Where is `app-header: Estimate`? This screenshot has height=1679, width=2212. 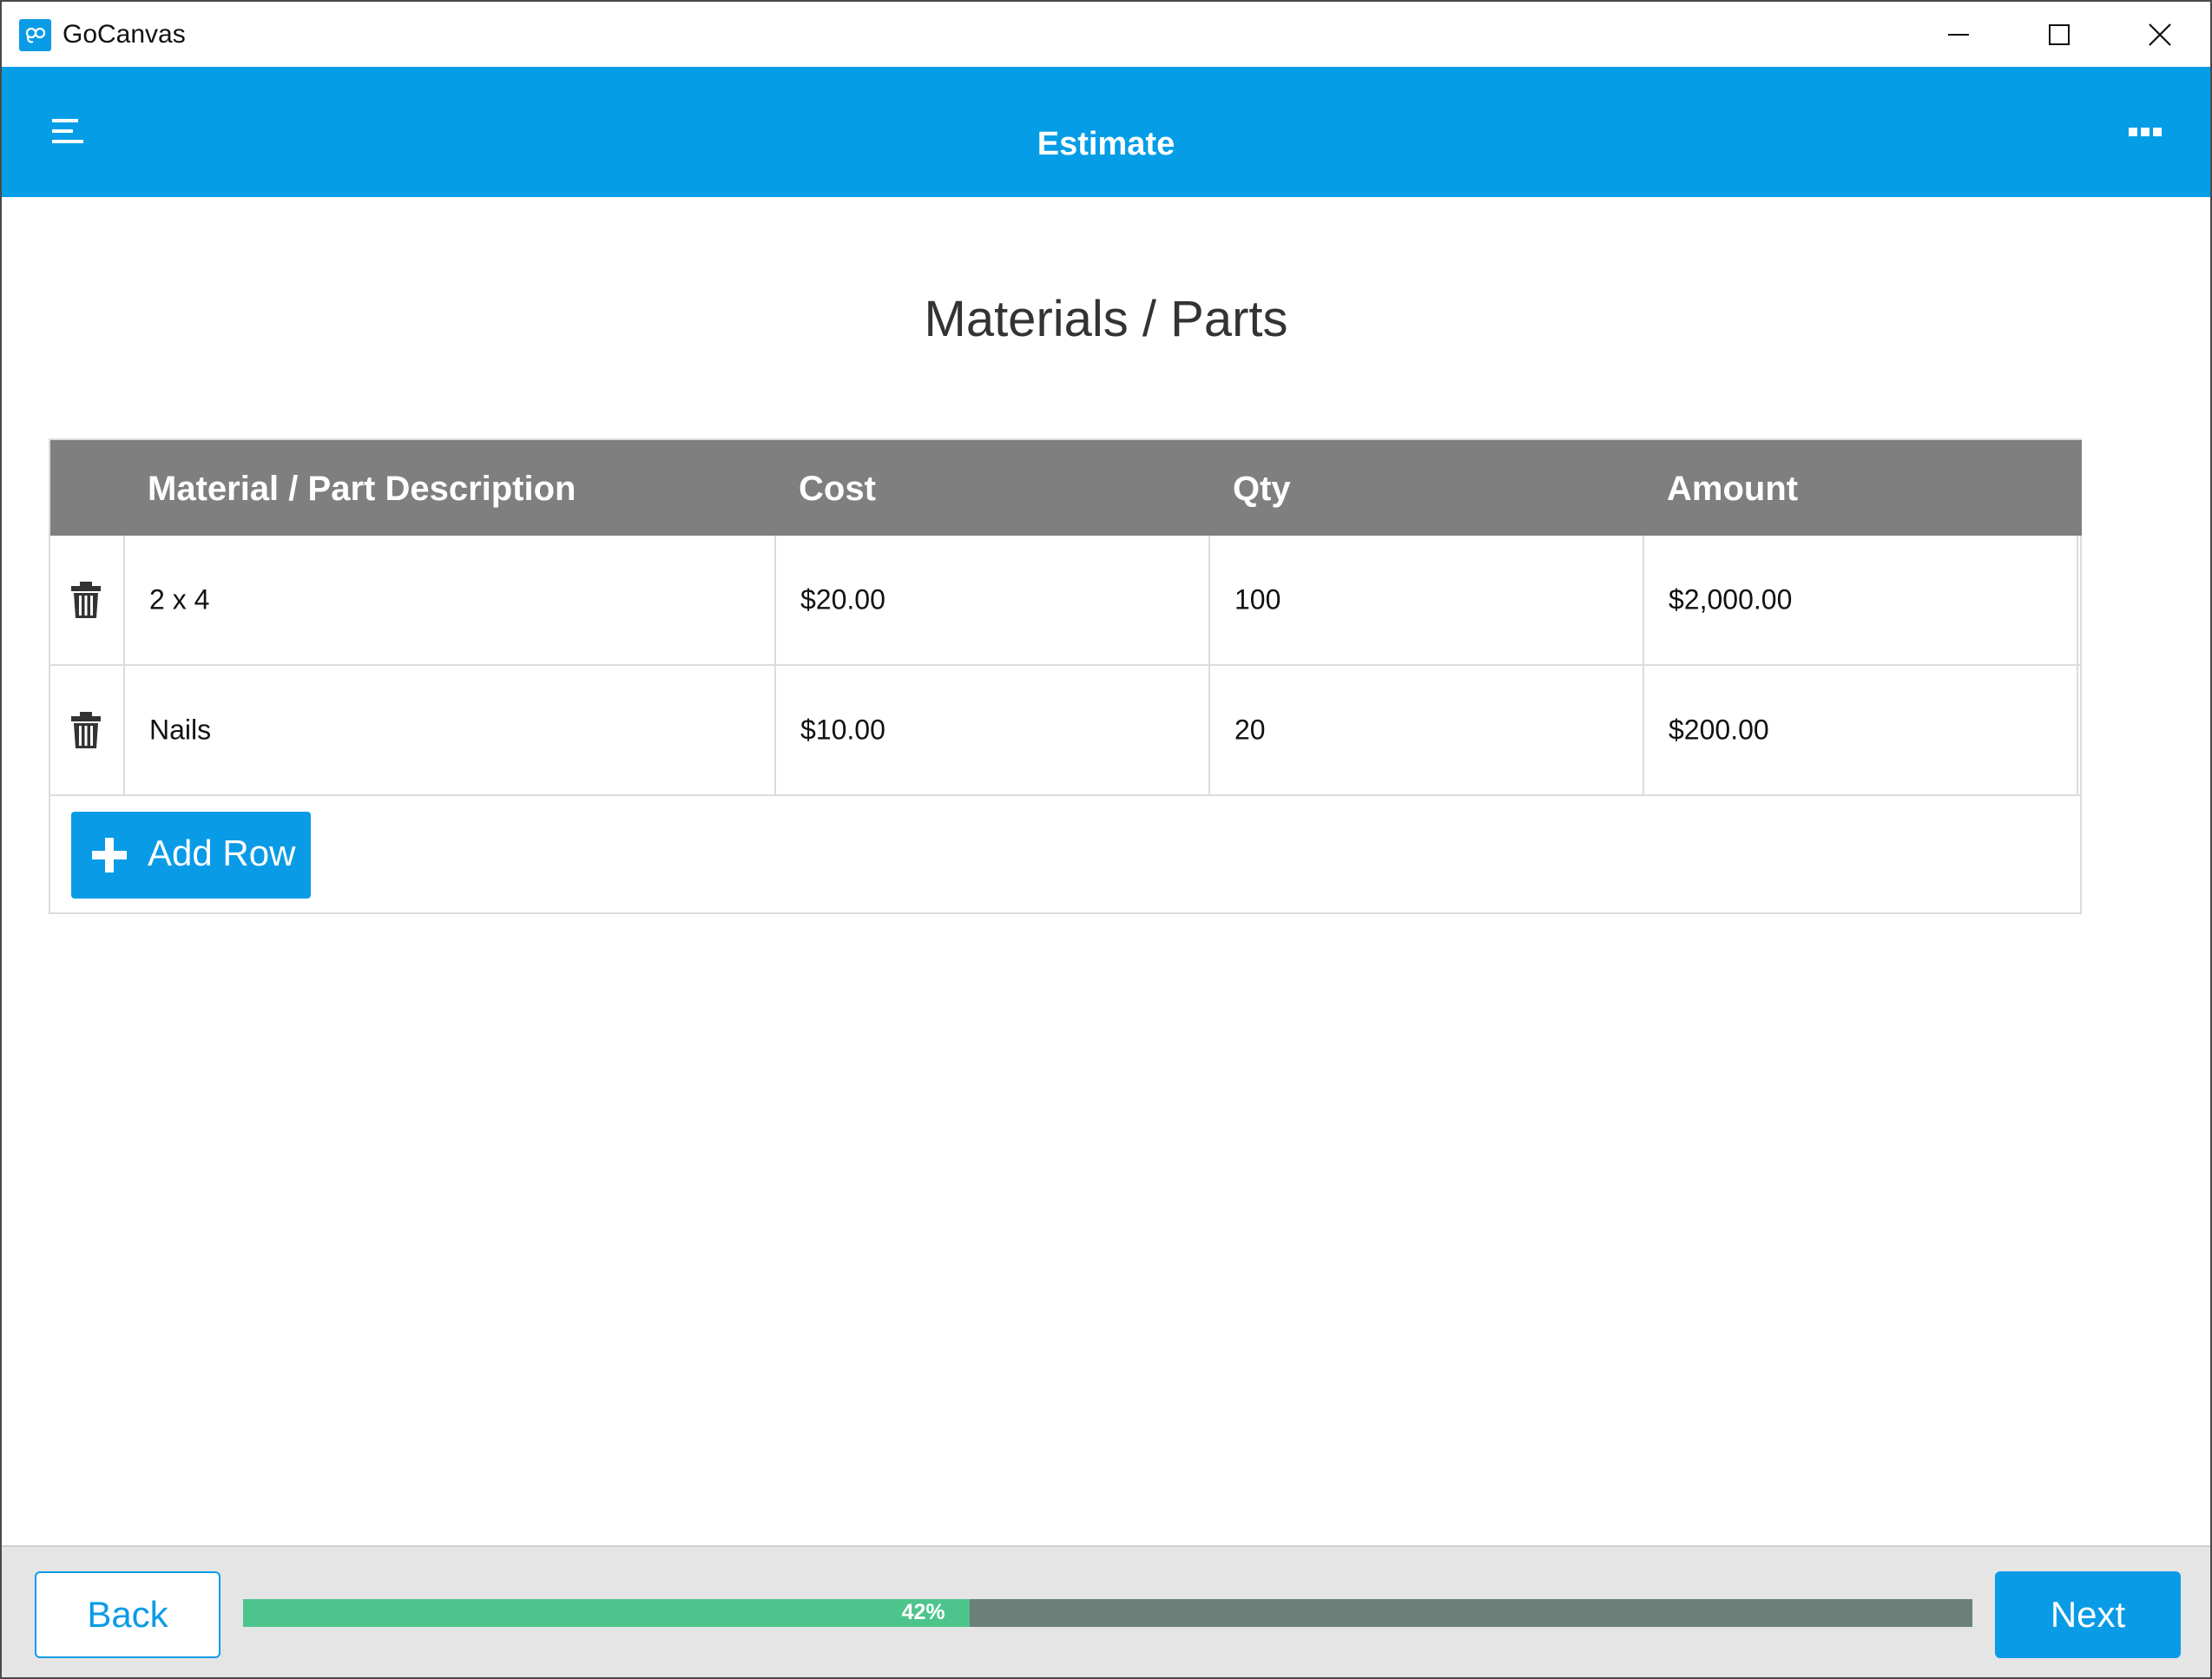
app-header: Estimate is located at coordinates (1106, 132).